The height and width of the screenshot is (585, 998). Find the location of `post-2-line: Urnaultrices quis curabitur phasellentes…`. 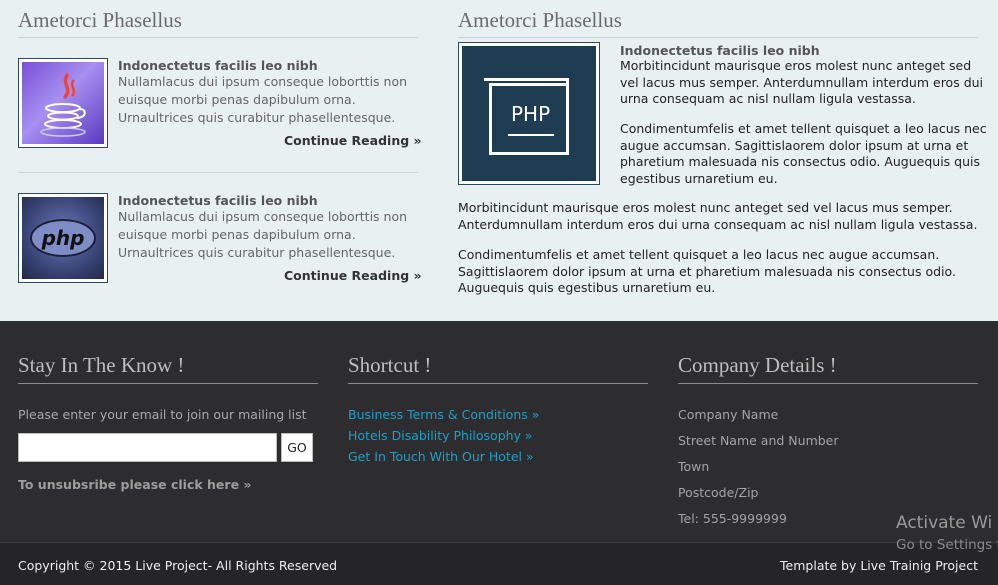

post-2-line: Urnaultrices quis curabitur phasellentes… is located at coordinates (257, 252).